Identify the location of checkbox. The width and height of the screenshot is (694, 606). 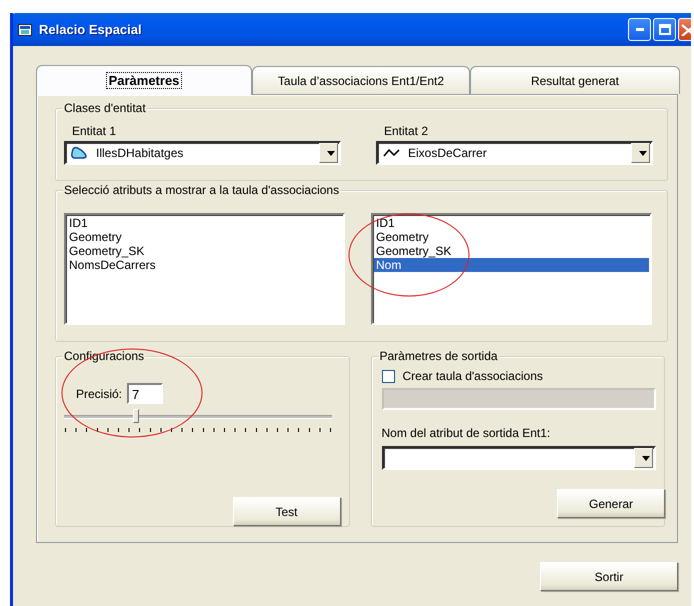
(388, 376).